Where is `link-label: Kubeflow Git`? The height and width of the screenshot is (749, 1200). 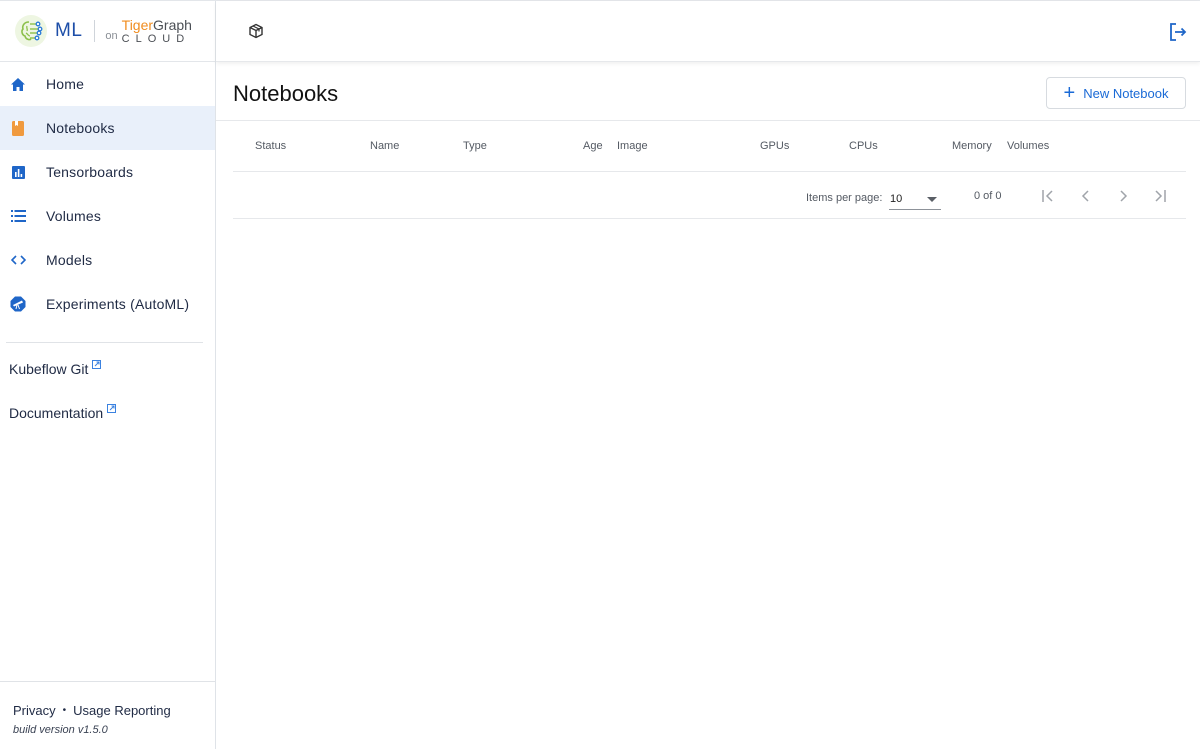
link-label: Kubeflow Git is located at coordinates (49, 369).